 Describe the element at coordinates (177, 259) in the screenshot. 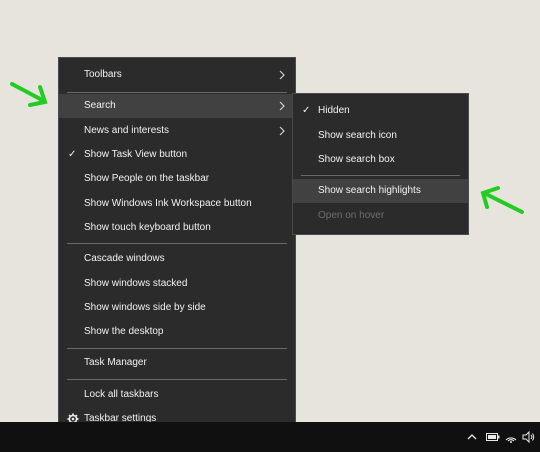

I see `menu-item-cascade-windows: Cascade windows` at that location.